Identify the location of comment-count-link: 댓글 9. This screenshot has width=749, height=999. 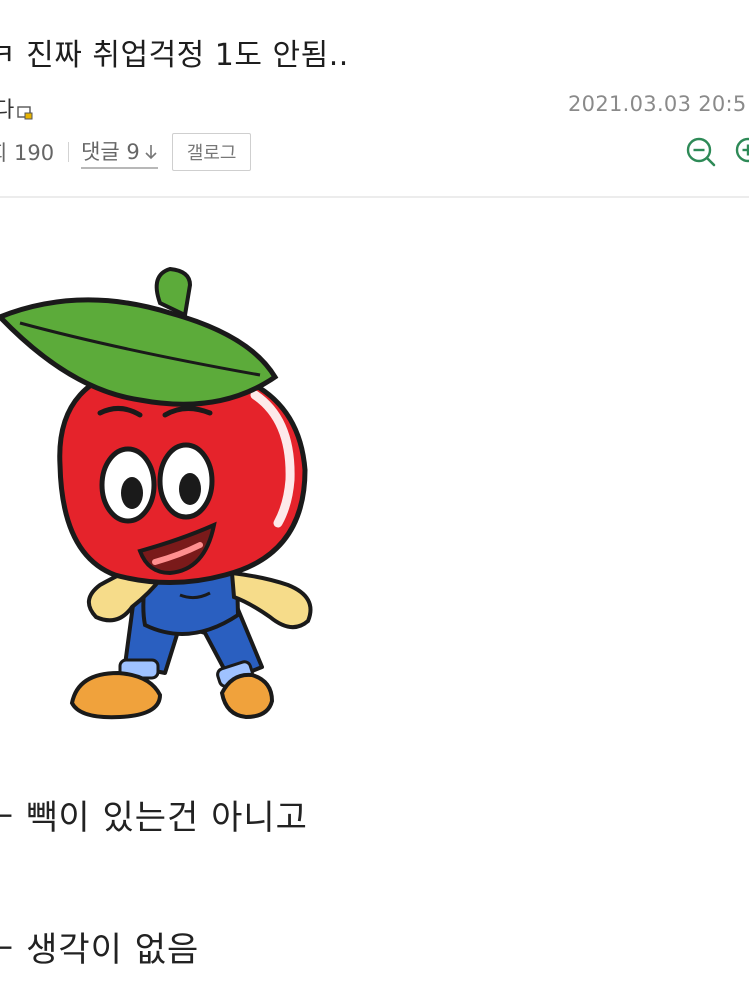
(119, 152).